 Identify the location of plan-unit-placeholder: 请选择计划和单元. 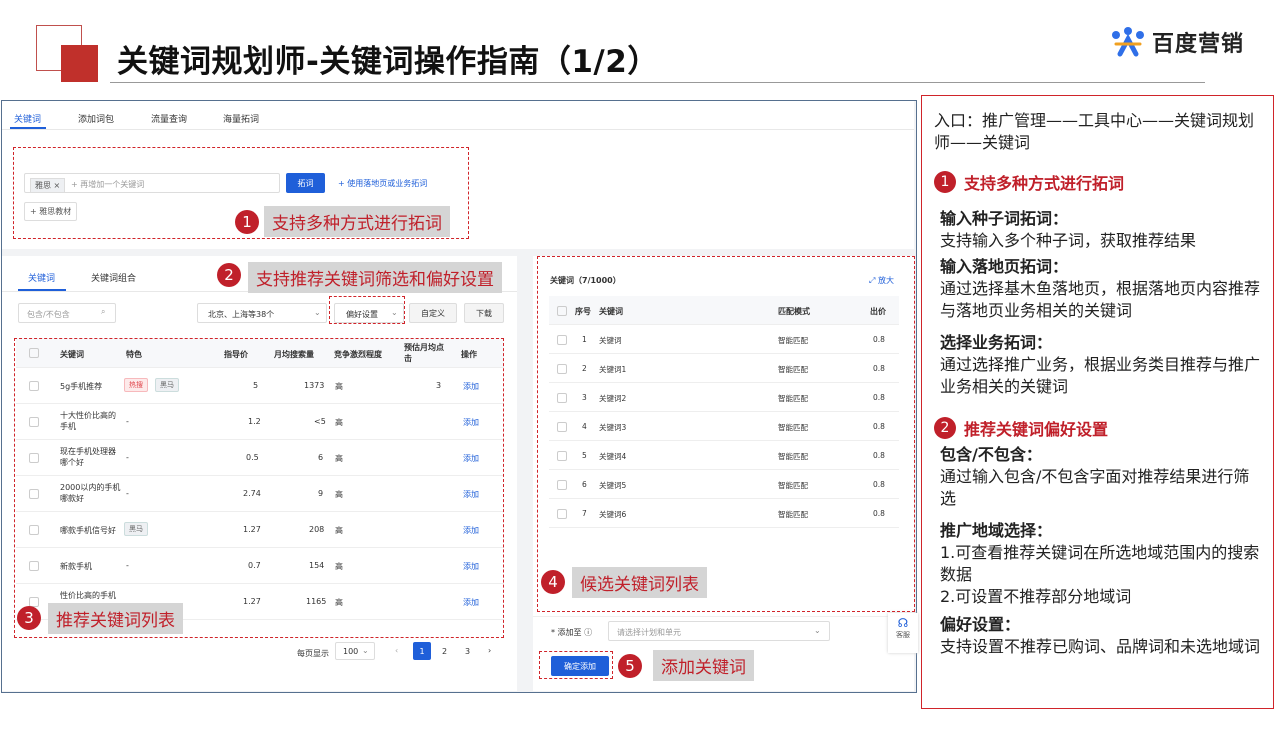
(649, 632).